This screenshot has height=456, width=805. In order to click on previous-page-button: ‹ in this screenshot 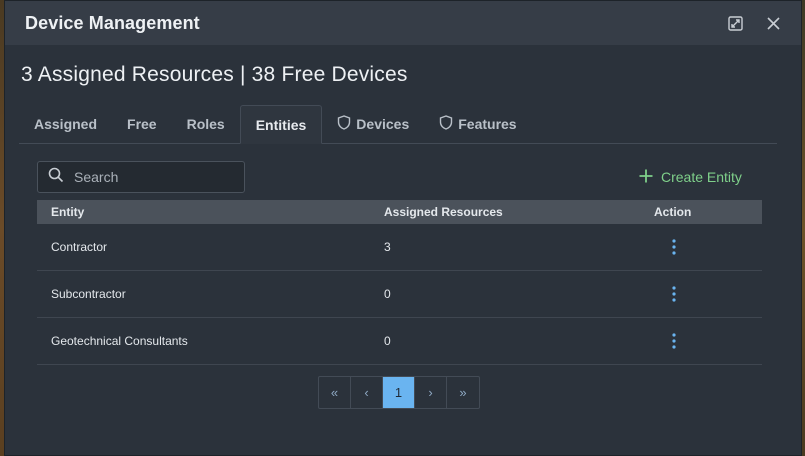, I will do `click(367, 392)`.